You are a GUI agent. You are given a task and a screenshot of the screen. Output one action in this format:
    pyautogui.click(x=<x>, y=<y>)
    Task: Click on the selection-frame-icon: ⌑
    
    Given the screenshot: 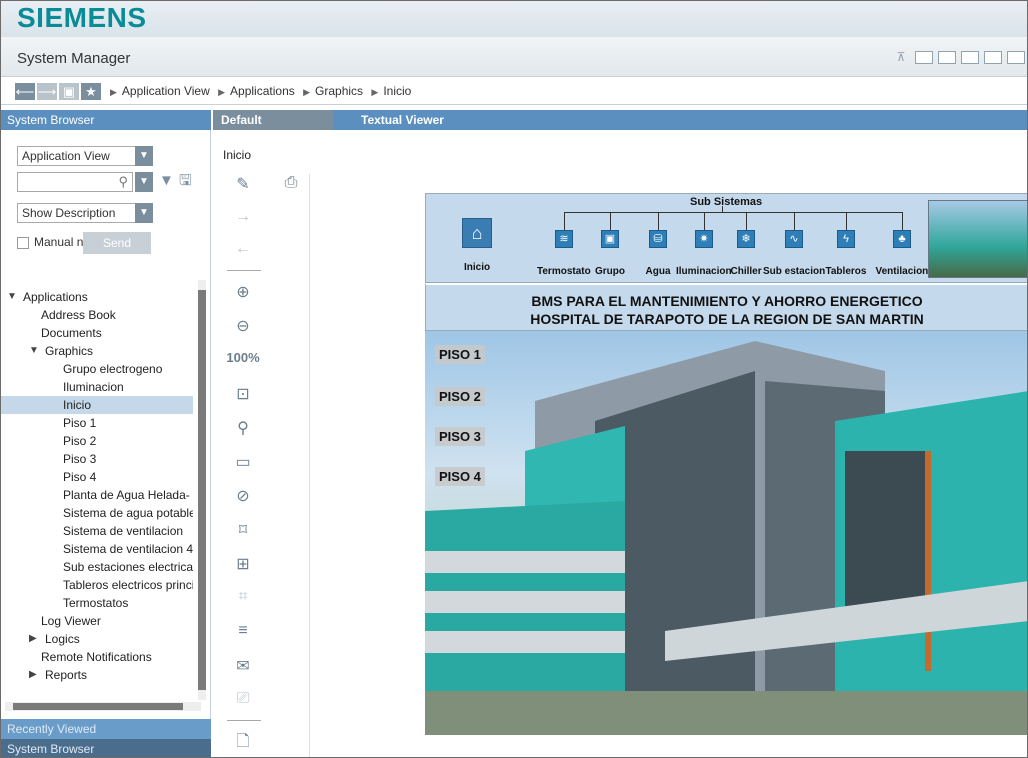 What is the action you would take?
    pyautogui.click(x=243, y=531)
    